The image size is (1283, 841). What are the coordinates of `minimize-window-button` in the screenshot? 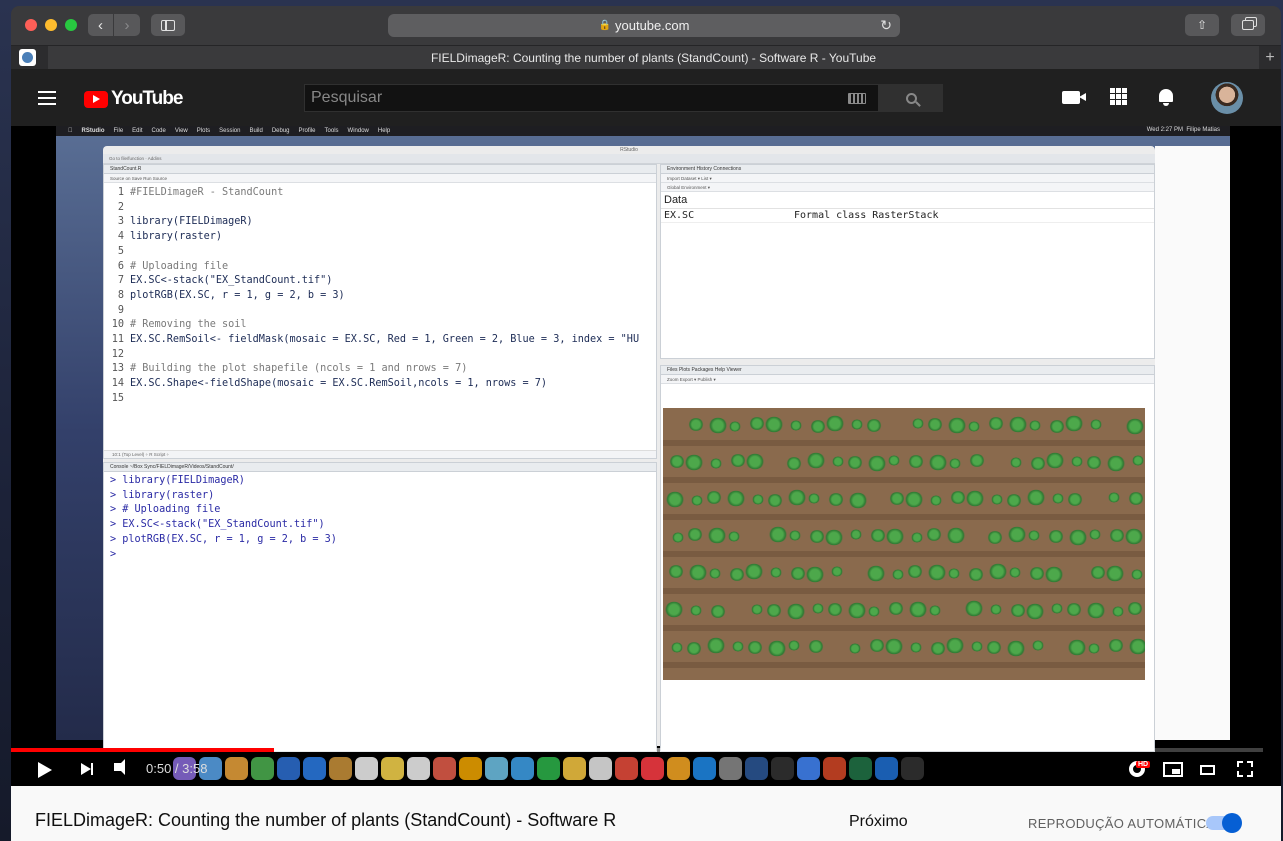 It's located at (51, 25).